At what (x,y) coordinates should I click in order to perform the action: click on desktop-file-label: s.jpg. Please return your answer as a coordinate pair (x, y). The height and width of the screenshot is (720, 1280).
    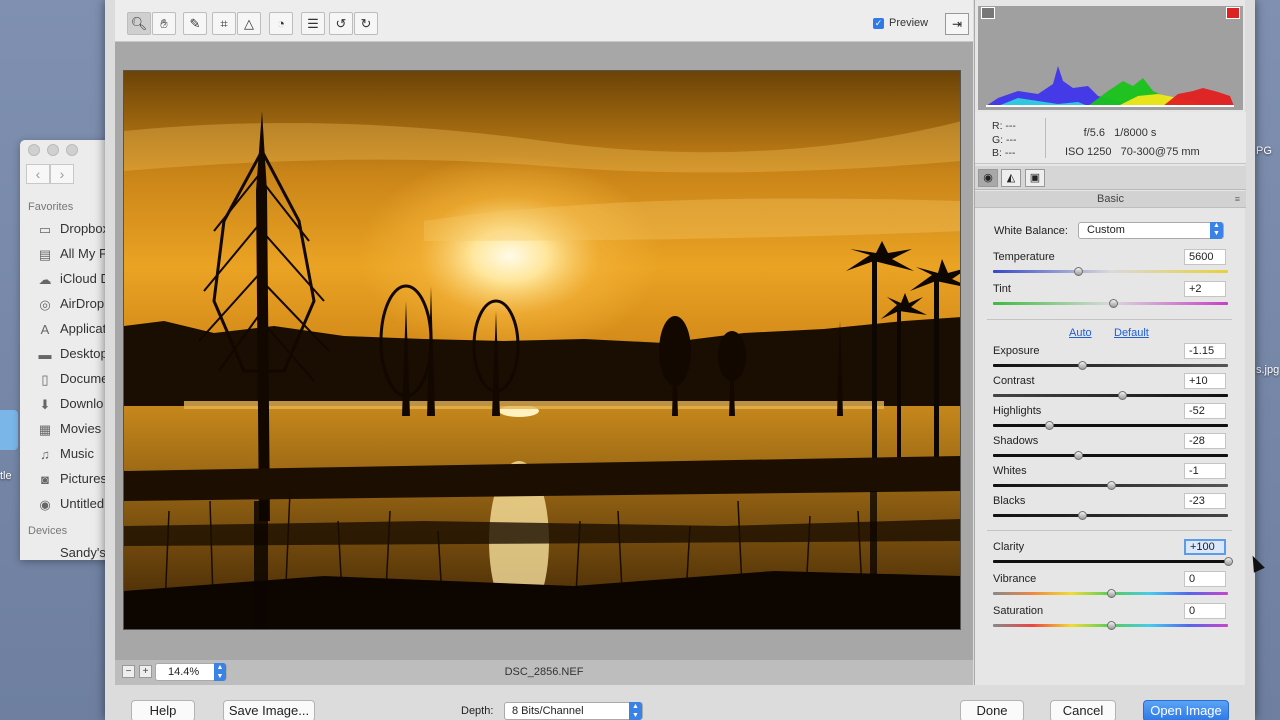
    Looking at the image, I should click on (1267, 370).